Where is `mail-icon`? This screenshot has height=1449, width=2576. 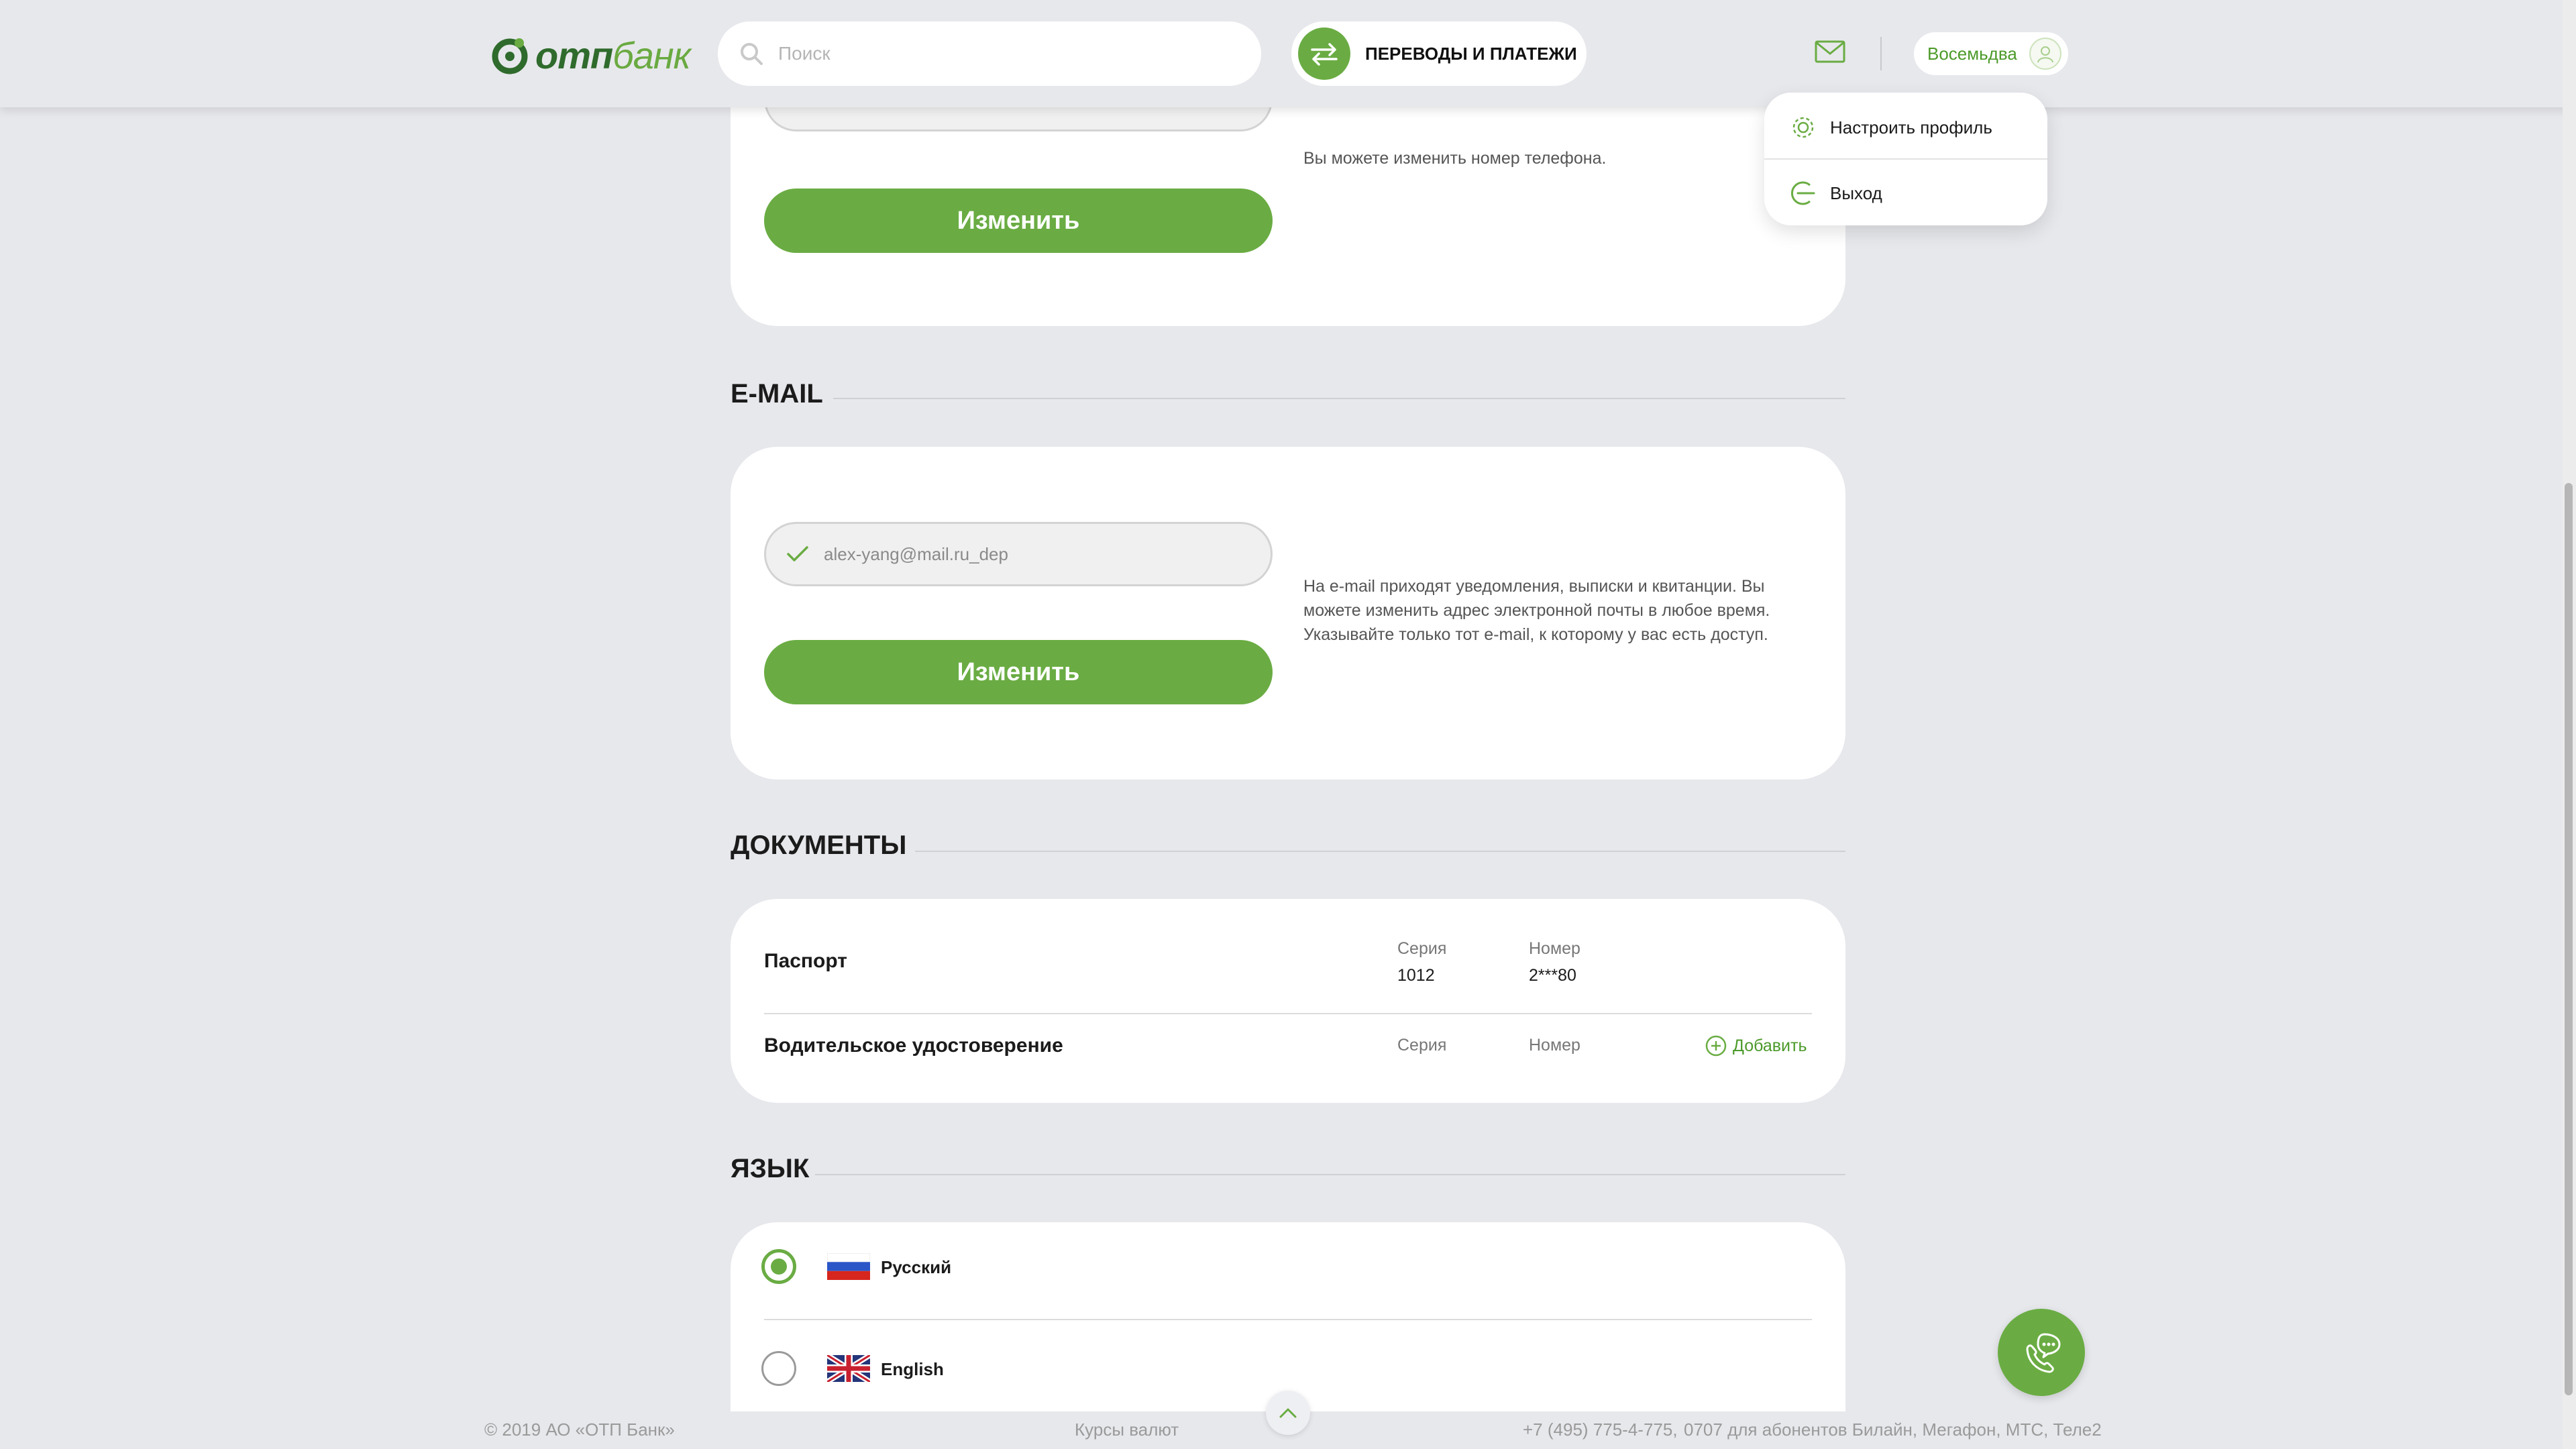 mail-icon is located at coordinates (1830, 53).